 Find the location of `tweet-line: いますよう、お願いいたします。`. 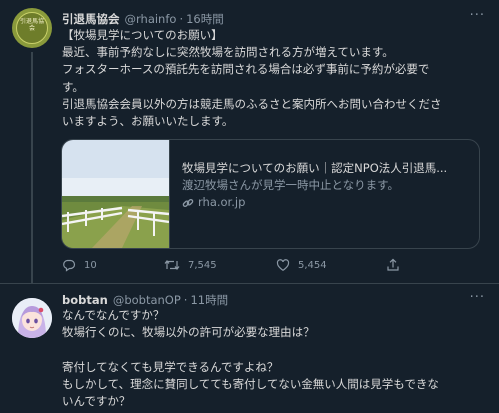

tweet-line: いますよう、お願いいたします。 is located at coordinates (148, 121).